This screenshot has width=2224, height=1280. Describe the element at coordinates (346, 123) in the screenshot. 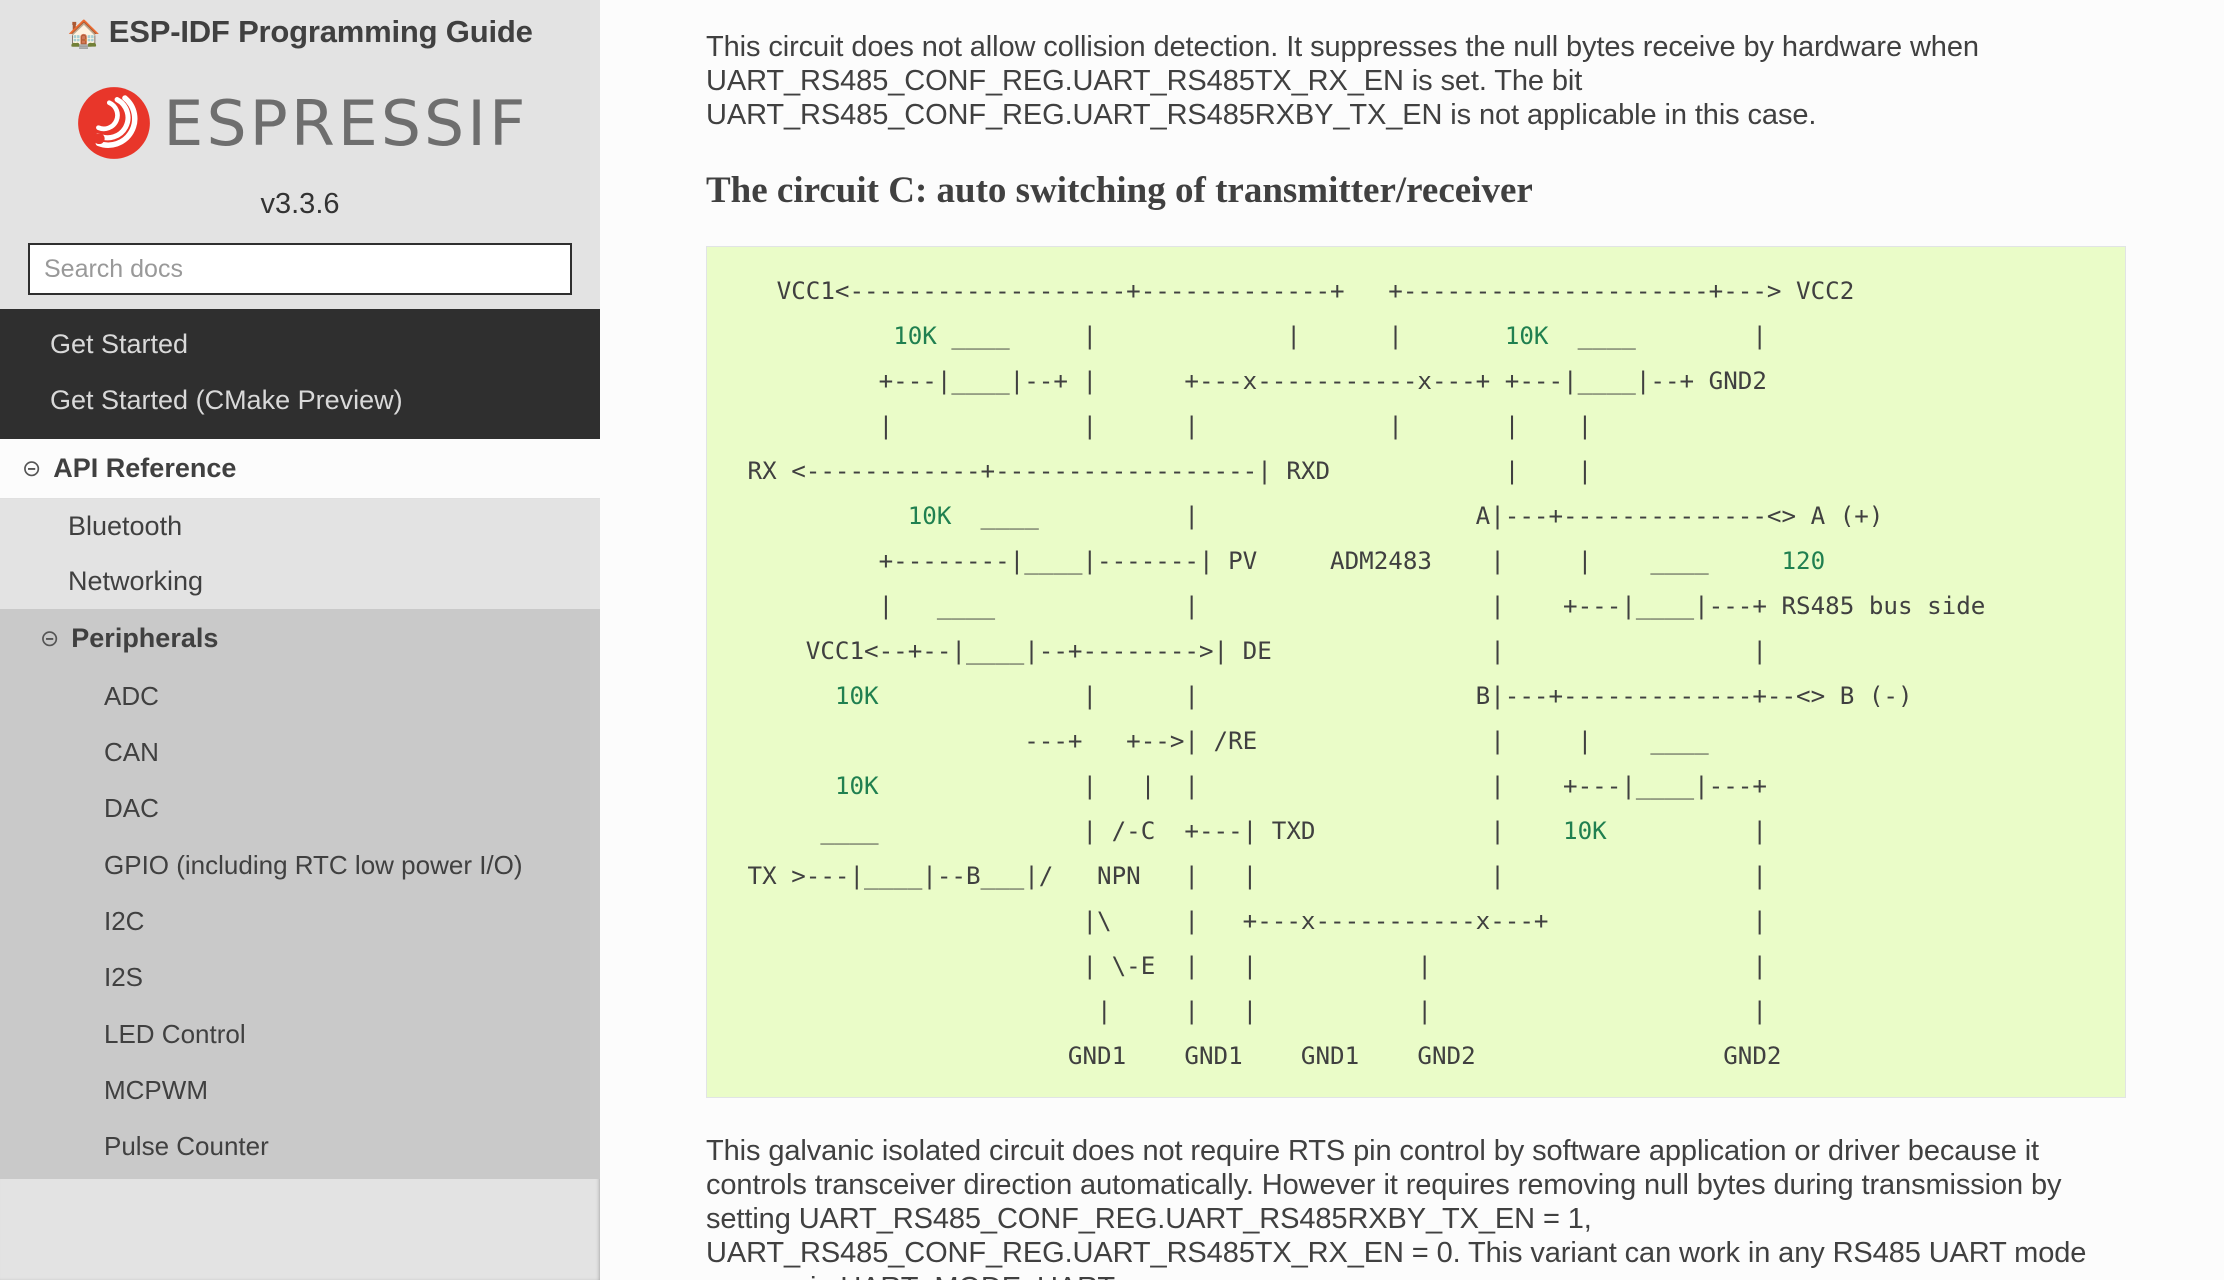

I see `espressif-wordmark: ESPRESSIF` at that location.